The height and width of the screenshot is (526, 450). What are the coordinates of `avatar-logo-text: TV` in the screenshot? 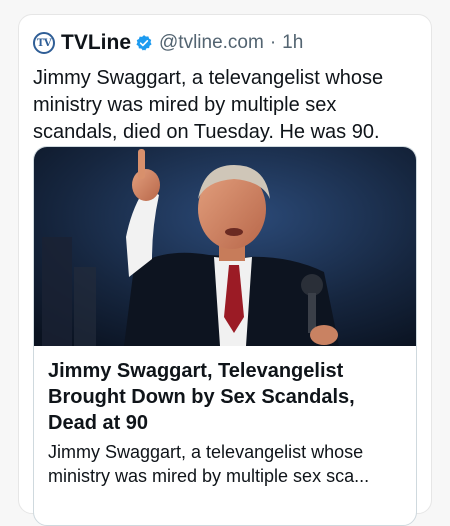 It's located at (44, 43).